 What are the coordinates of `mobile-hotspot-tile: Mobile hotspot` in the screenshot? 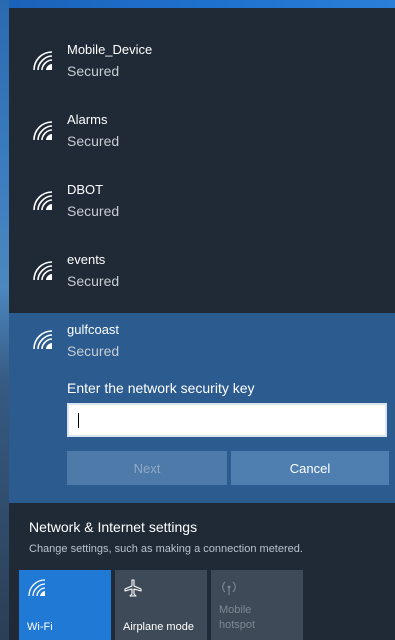 It's located at (257, 605).